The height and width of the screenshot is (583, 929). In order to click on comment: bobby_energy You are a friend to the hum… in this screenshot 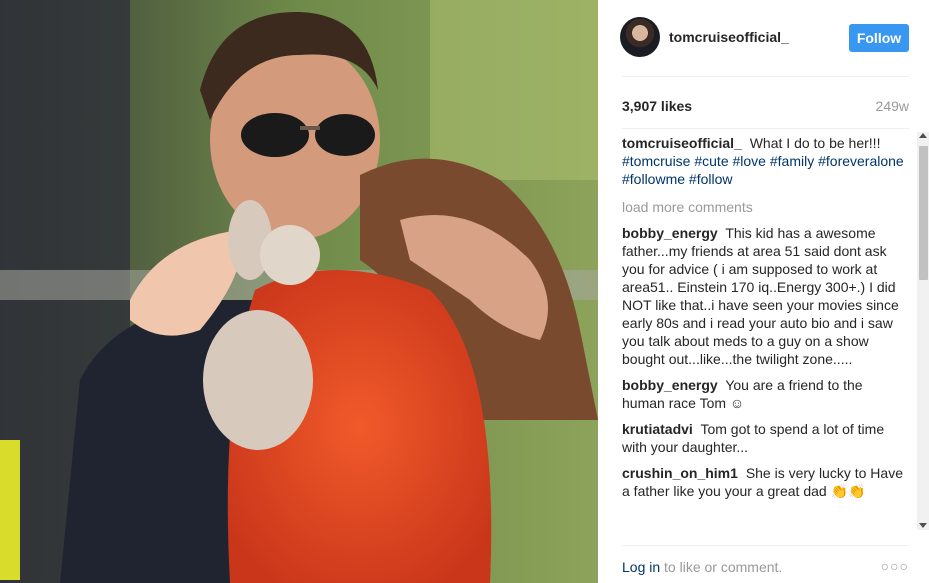, I will do `click(764, 394)`.